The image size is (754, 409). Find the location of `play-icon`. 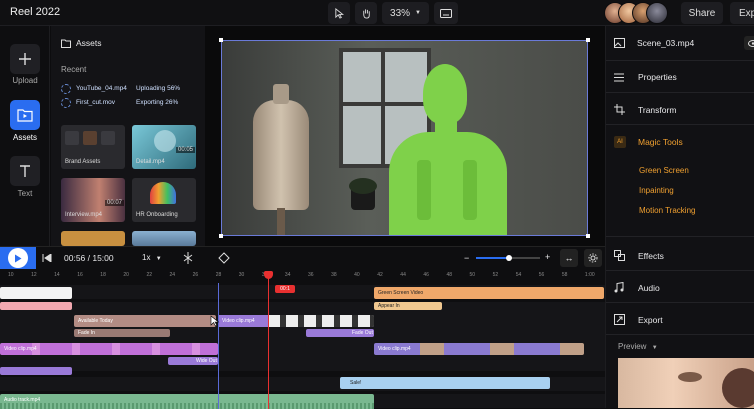

play-icon is located at coordinates (18, 258).